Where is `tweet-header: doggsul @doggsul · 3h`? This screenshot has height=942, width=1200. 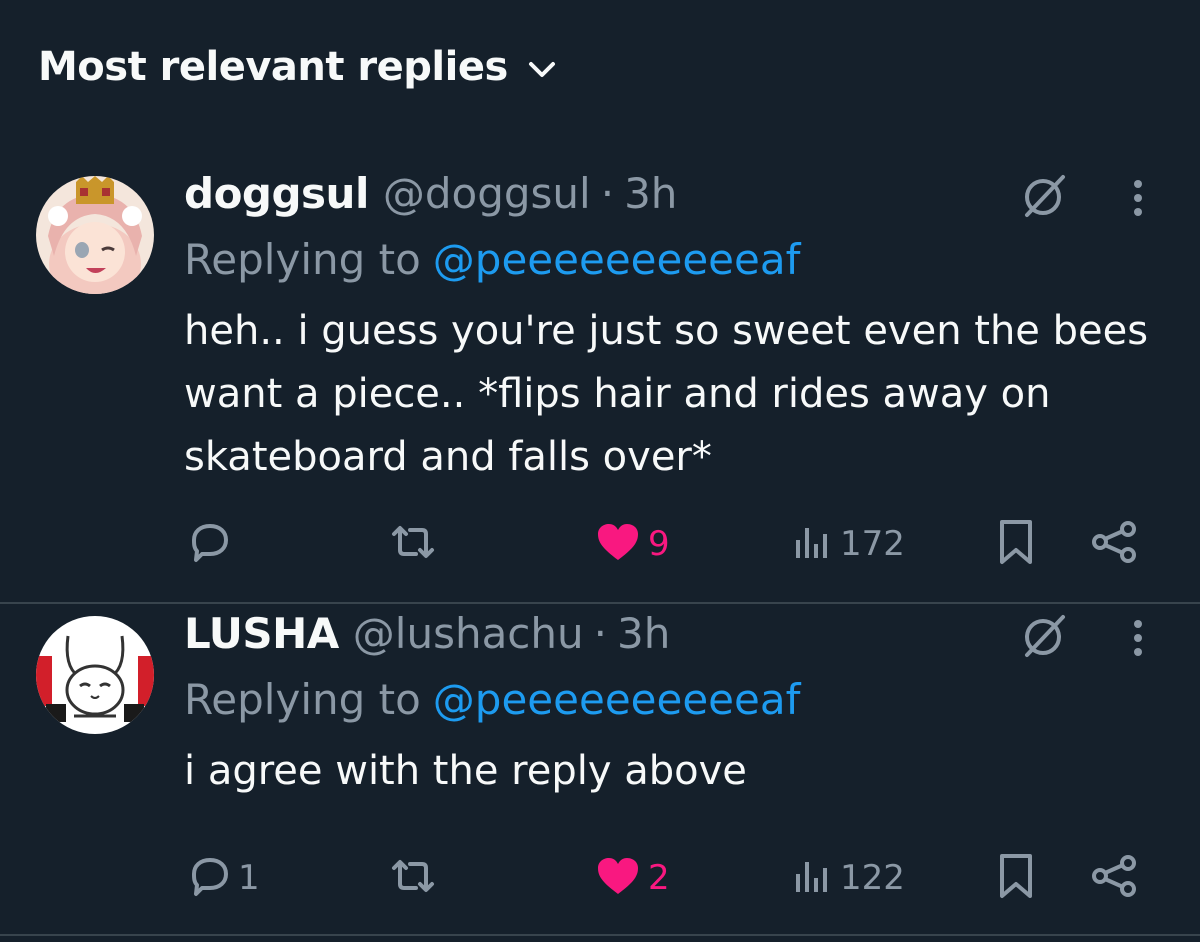 tweet-header: doggsul @doggsul · 3h is located at coordinates (430, 194).